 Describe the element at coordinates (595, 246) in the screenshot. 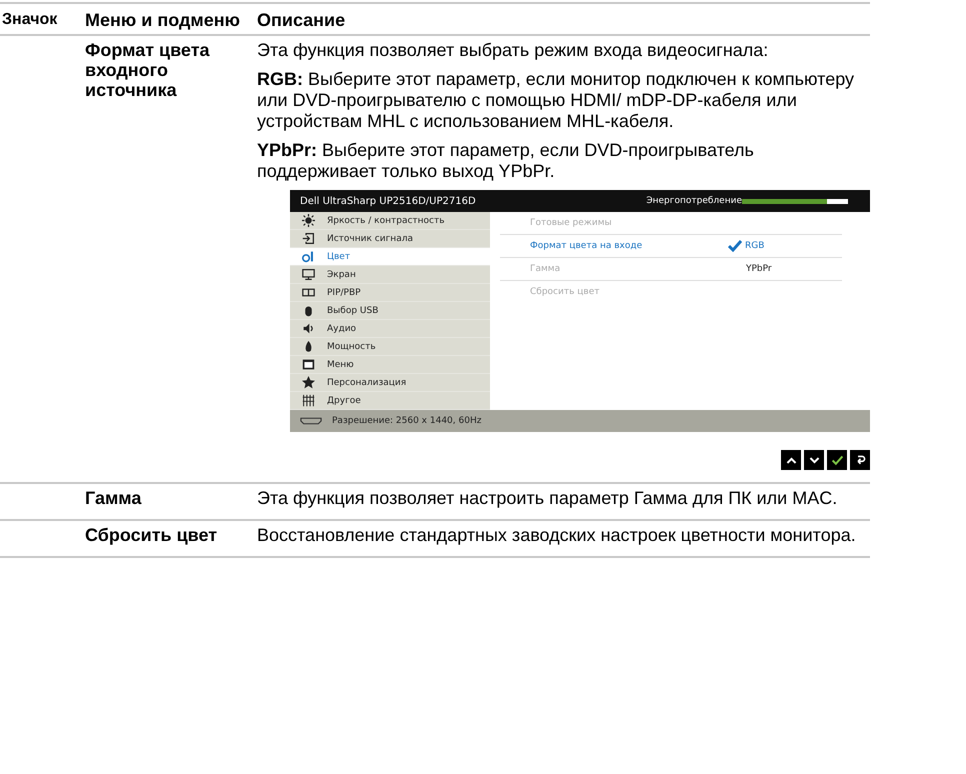

I see `osd-submenu-item: Формат цвета на входе` at that location.